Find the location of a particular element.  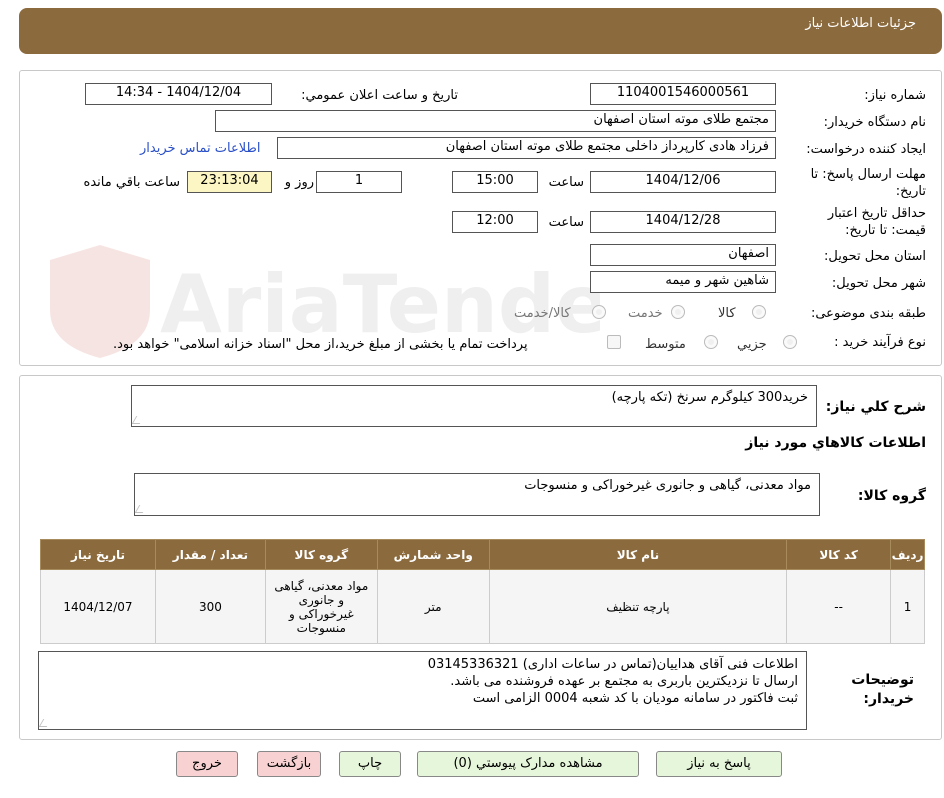

buyer-org-field: مجتمع طلای موته استان اصفهان is located at coordinates (495, 121).